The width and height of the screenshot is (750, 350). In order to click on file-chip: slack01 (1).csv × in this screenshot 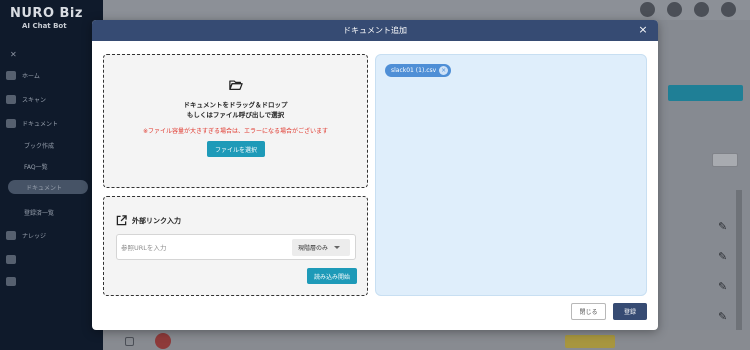, I will do `click(418, 70)`.